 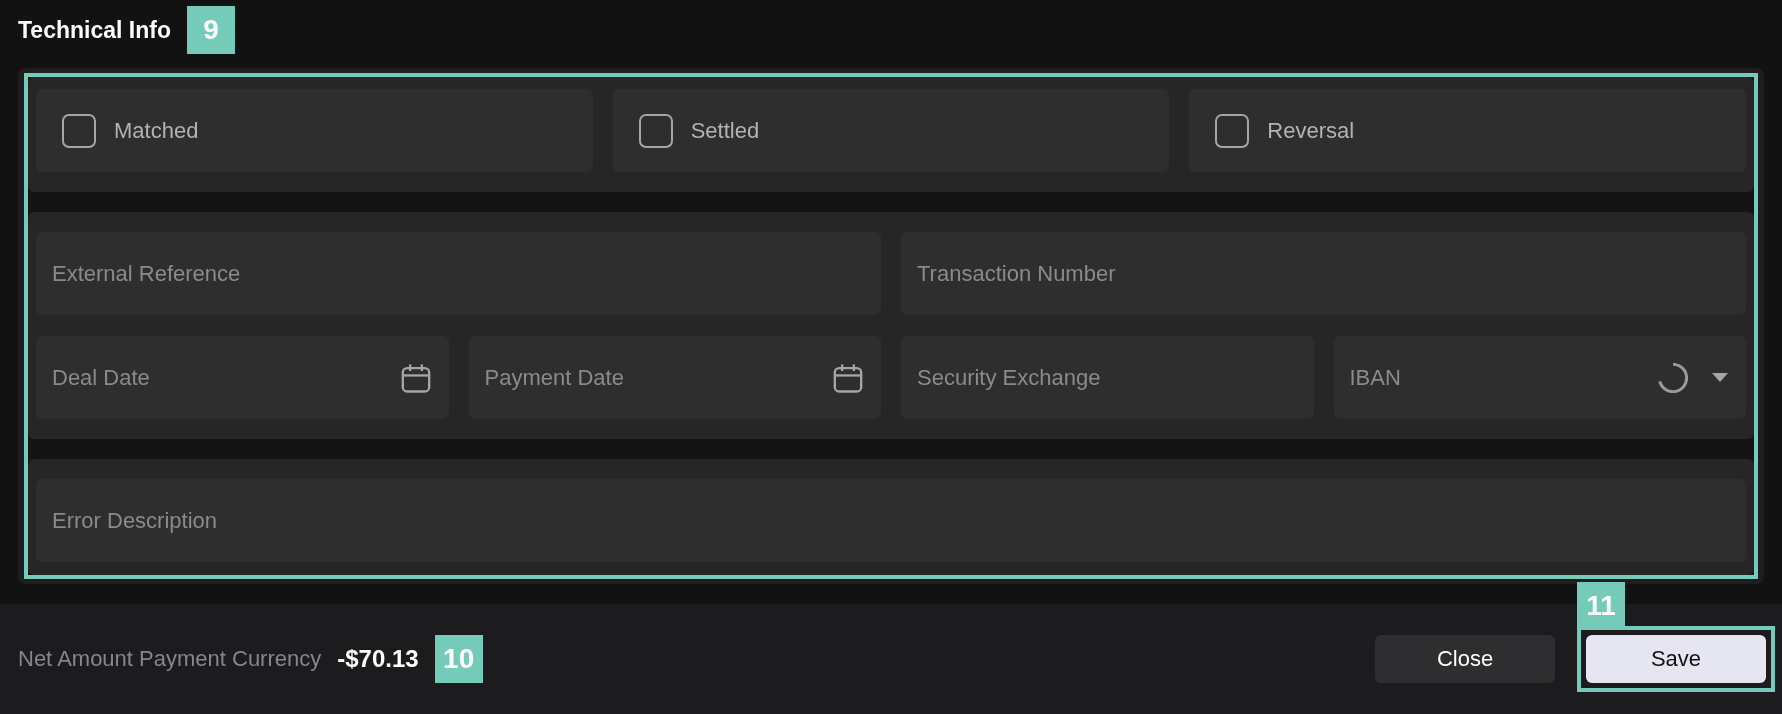 What do you see at coordinates (891, 520) in the screenshot?
I see `input-field: Error Description` at bounding box center [891, 520].